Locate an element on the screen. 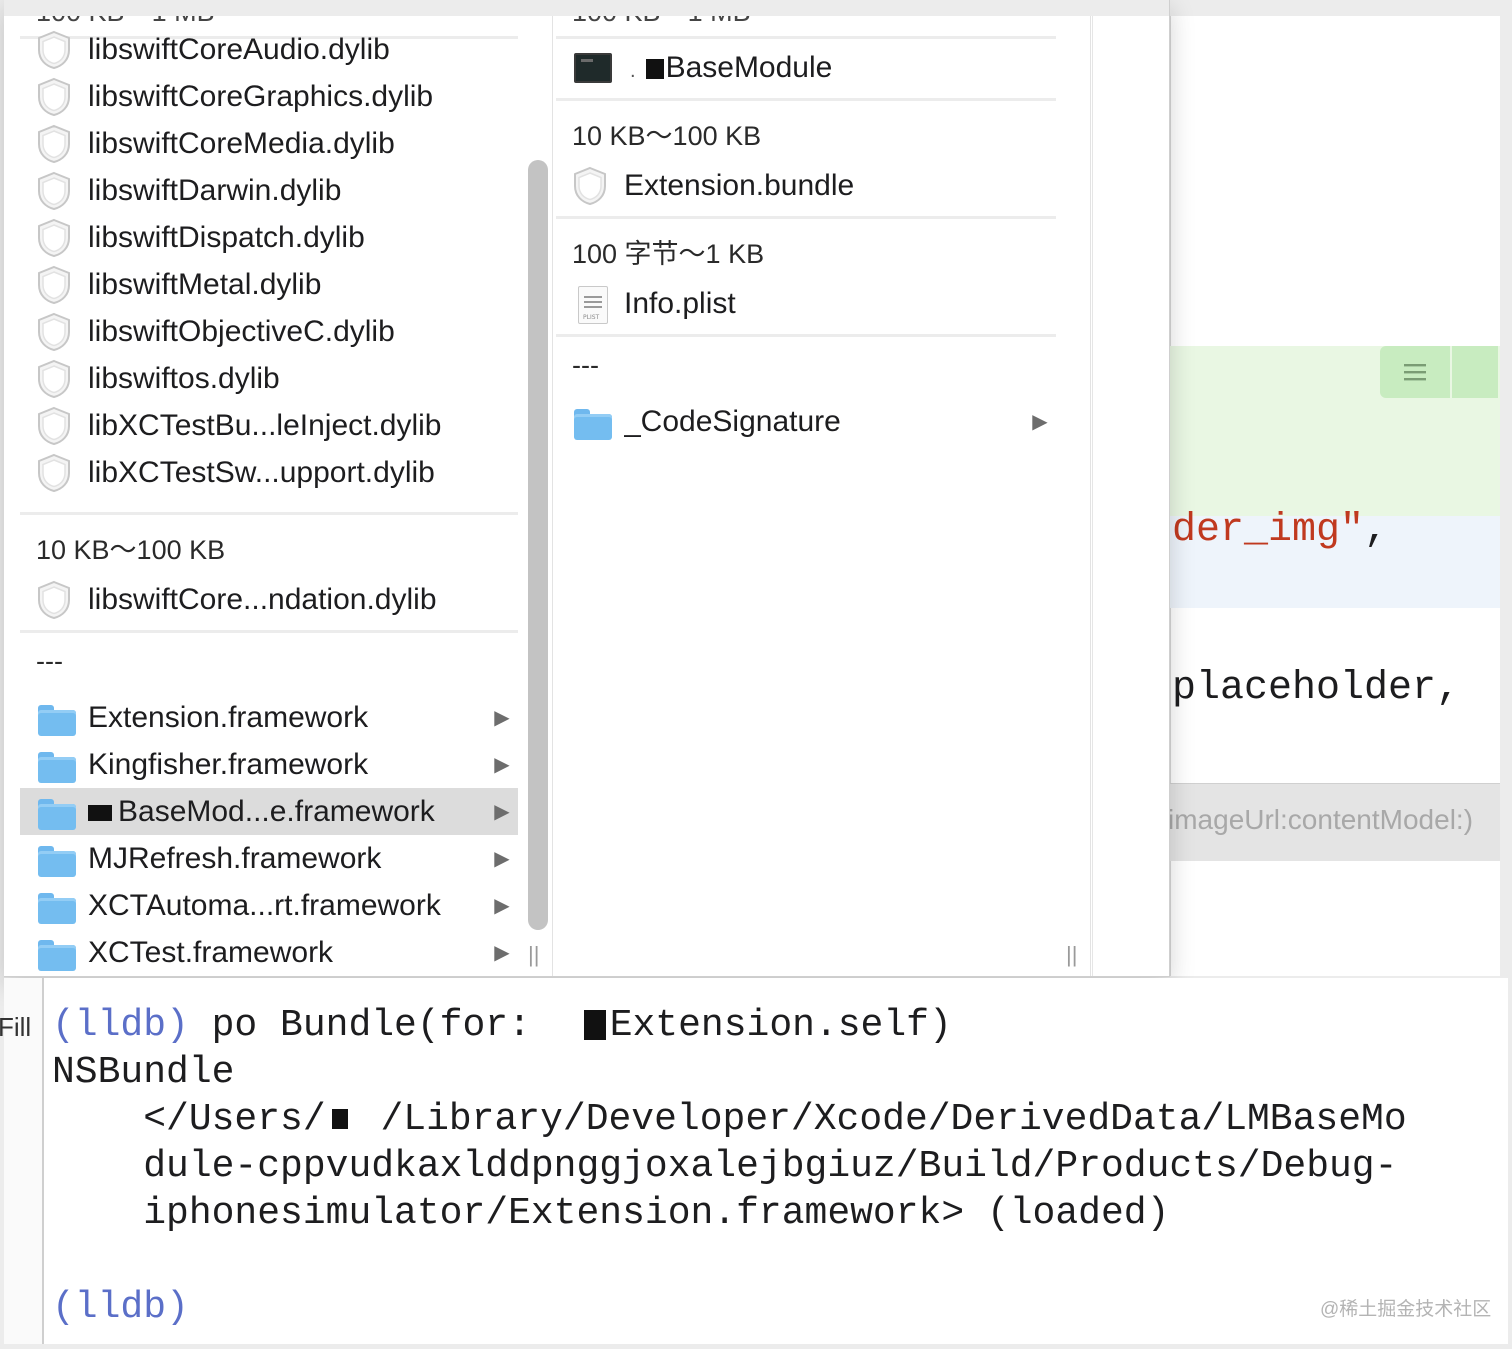 Image resolution: width=1512 pixels, height=1349 pixels. column-separator is located at coordinates (1090, 496).